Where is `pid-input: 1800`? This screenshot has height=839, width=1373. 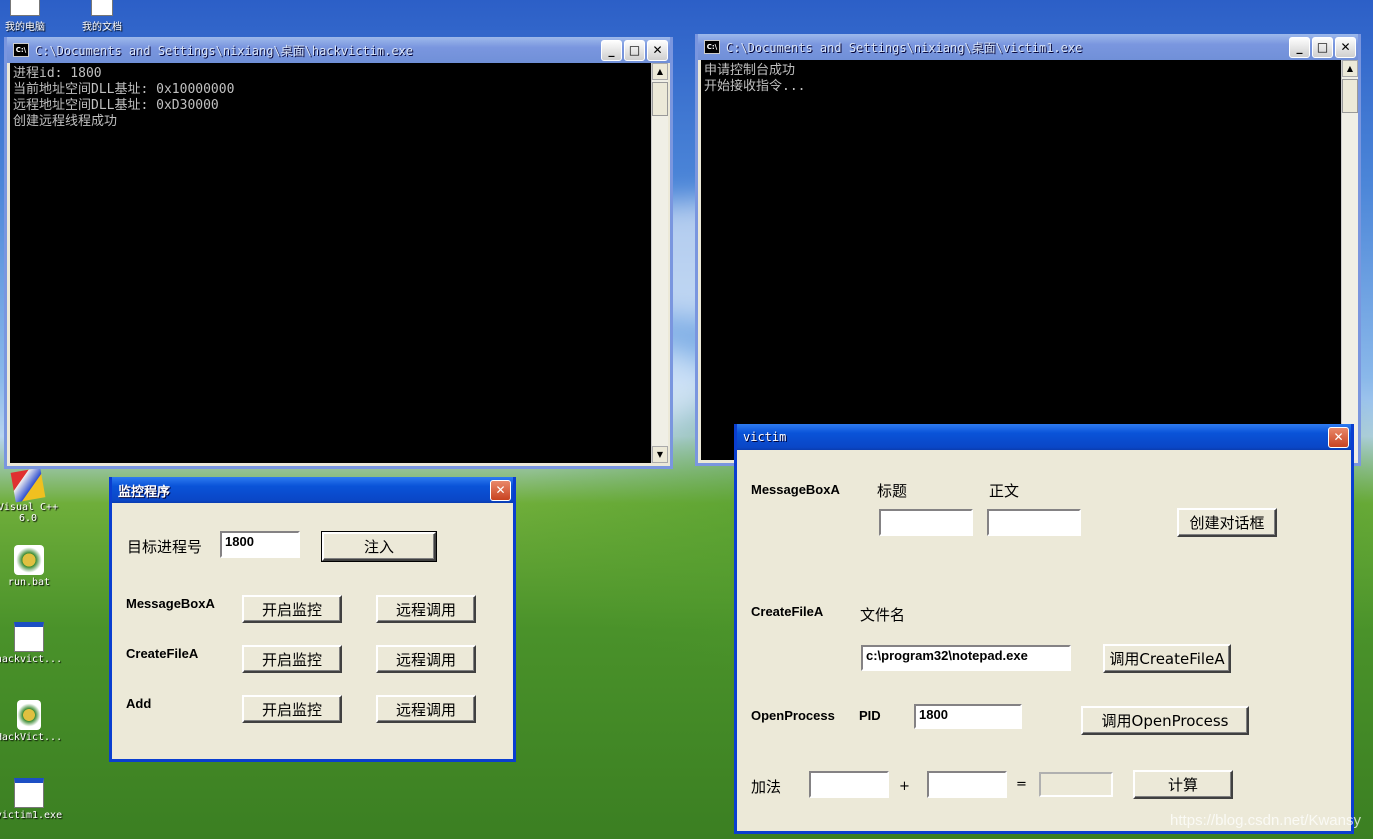
pid-input: 1800 is located at coordinates (968, 716).